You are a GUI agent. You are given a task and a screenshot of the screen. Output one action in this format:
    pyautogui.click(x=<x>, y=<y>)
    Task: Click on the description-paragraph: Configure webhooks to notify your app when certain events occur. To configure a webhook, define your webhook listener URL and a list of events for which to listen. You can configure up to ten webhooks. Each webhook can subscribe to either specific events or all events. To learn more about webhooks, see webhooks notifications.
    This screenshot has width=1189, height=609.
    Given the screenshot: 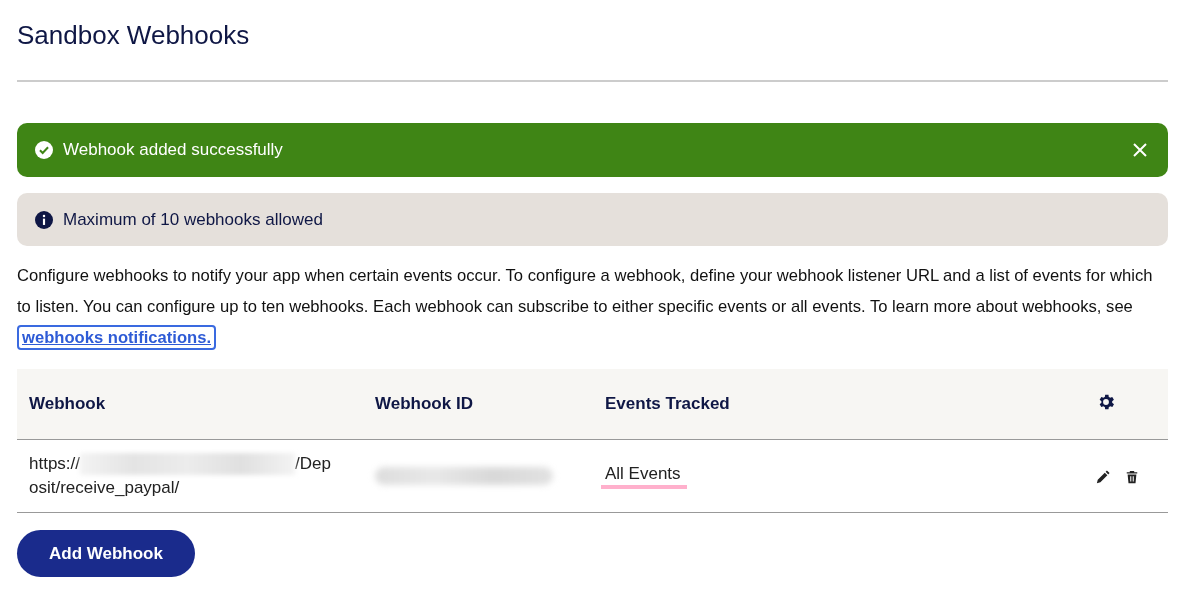 What is the action you would take?
    pyautogui.click(x=592, y=306)
    